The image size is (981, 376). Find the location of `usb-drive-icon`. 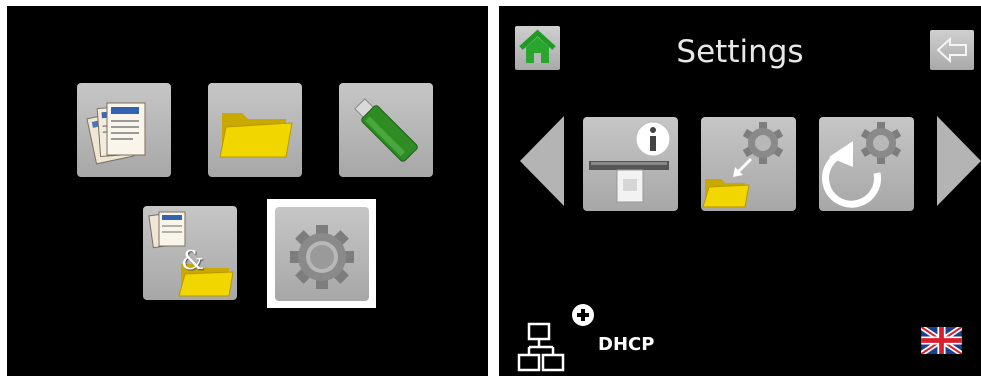

usb-drive-icon is located at coordinates (386, 130).